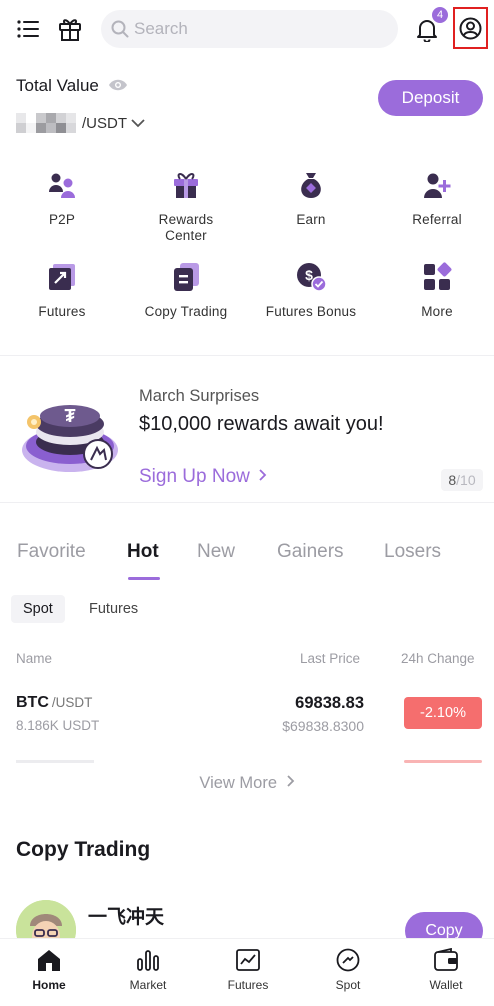  What do you see at coordinates (83, 849) in the screenshot?
I see `copy-trading-title: Copy Trading` at bounding box center [83, 849].